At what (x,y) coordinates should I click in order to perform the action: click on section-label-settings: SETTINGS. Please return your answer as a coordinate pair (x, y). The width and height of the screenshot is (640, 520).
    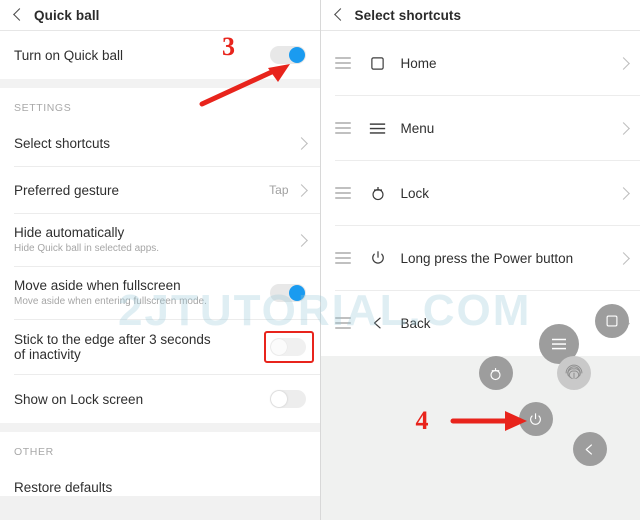
    Looking at the image, I should click on (160, 104).